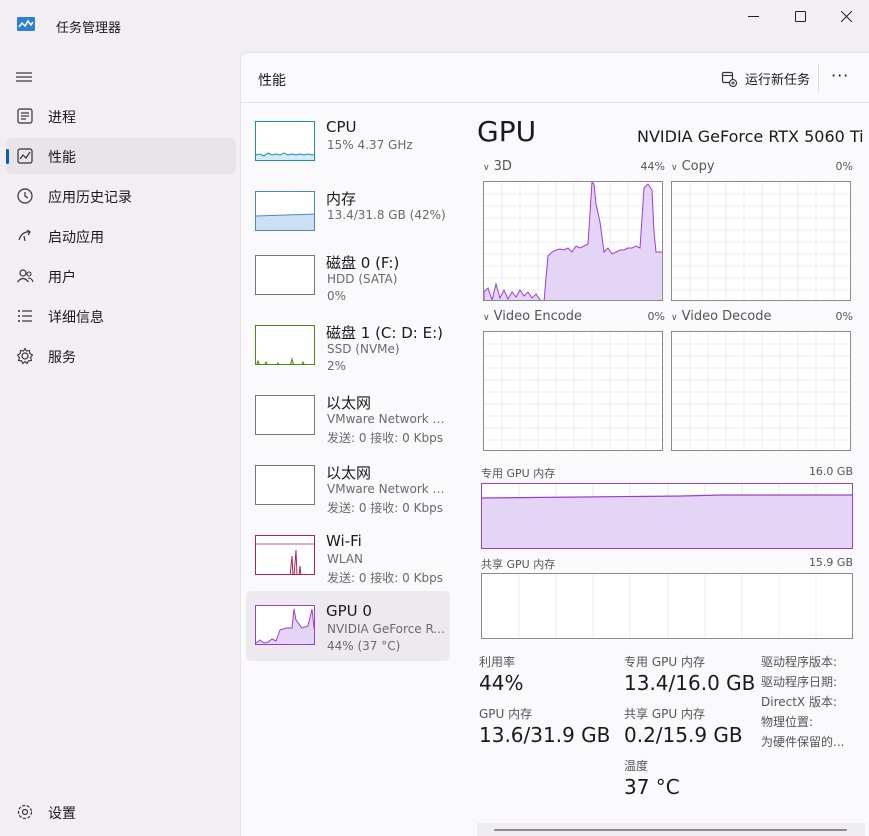  What do you see at coordinates (497, 662) in the screenshot?
I see `utilization-label: 利用率` at bounding box center [497, 662].